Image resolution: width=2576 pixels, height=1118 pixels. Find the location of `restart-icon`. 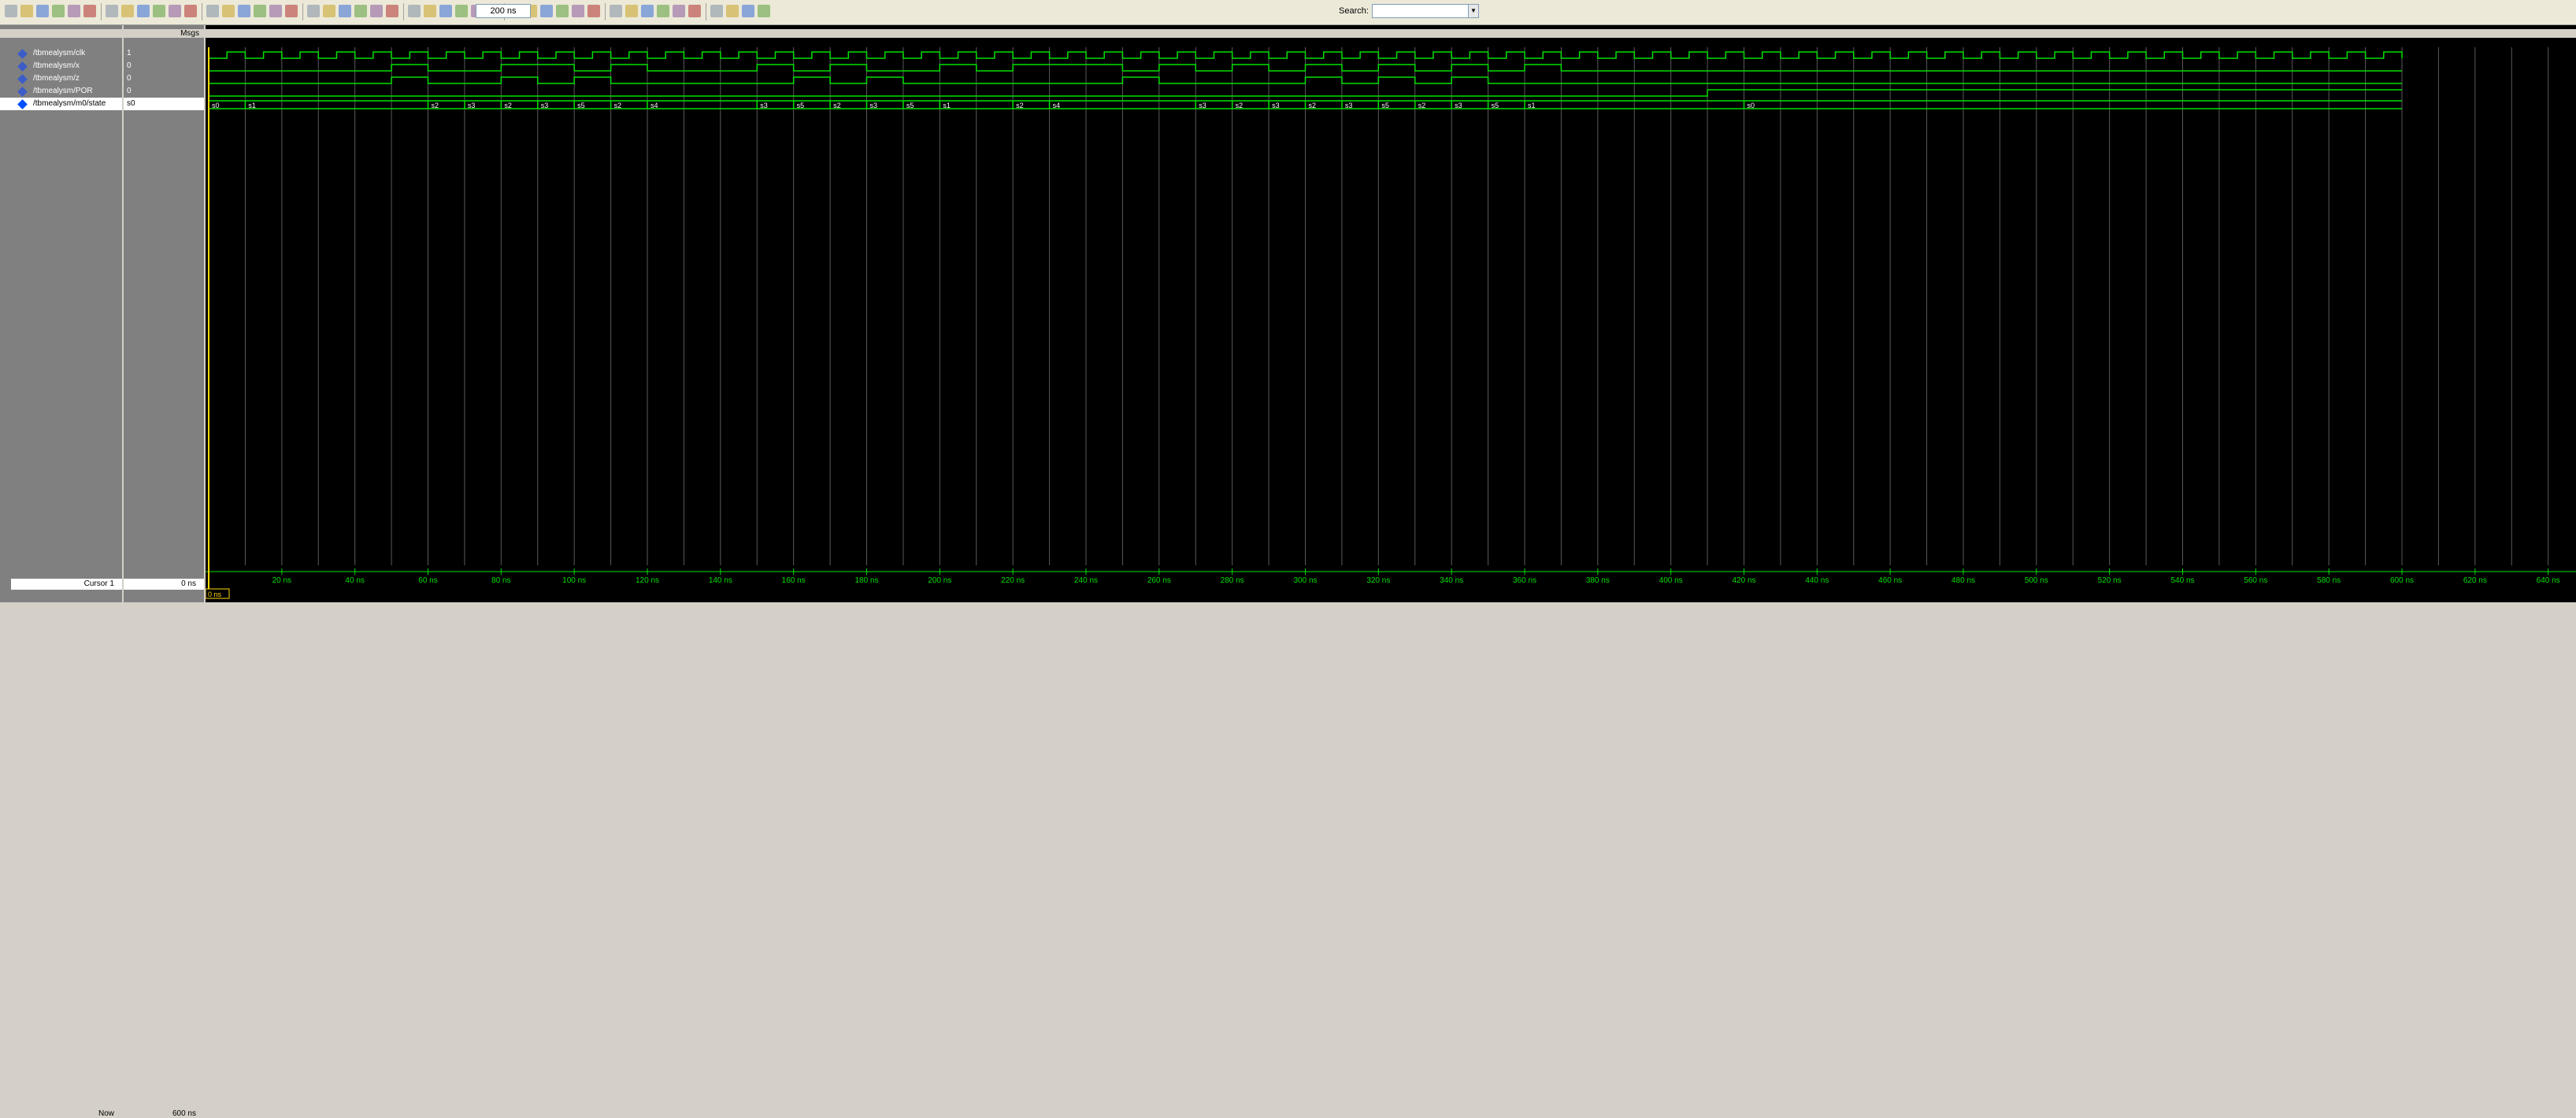

restart-icon is located at coordinates (244, 11).